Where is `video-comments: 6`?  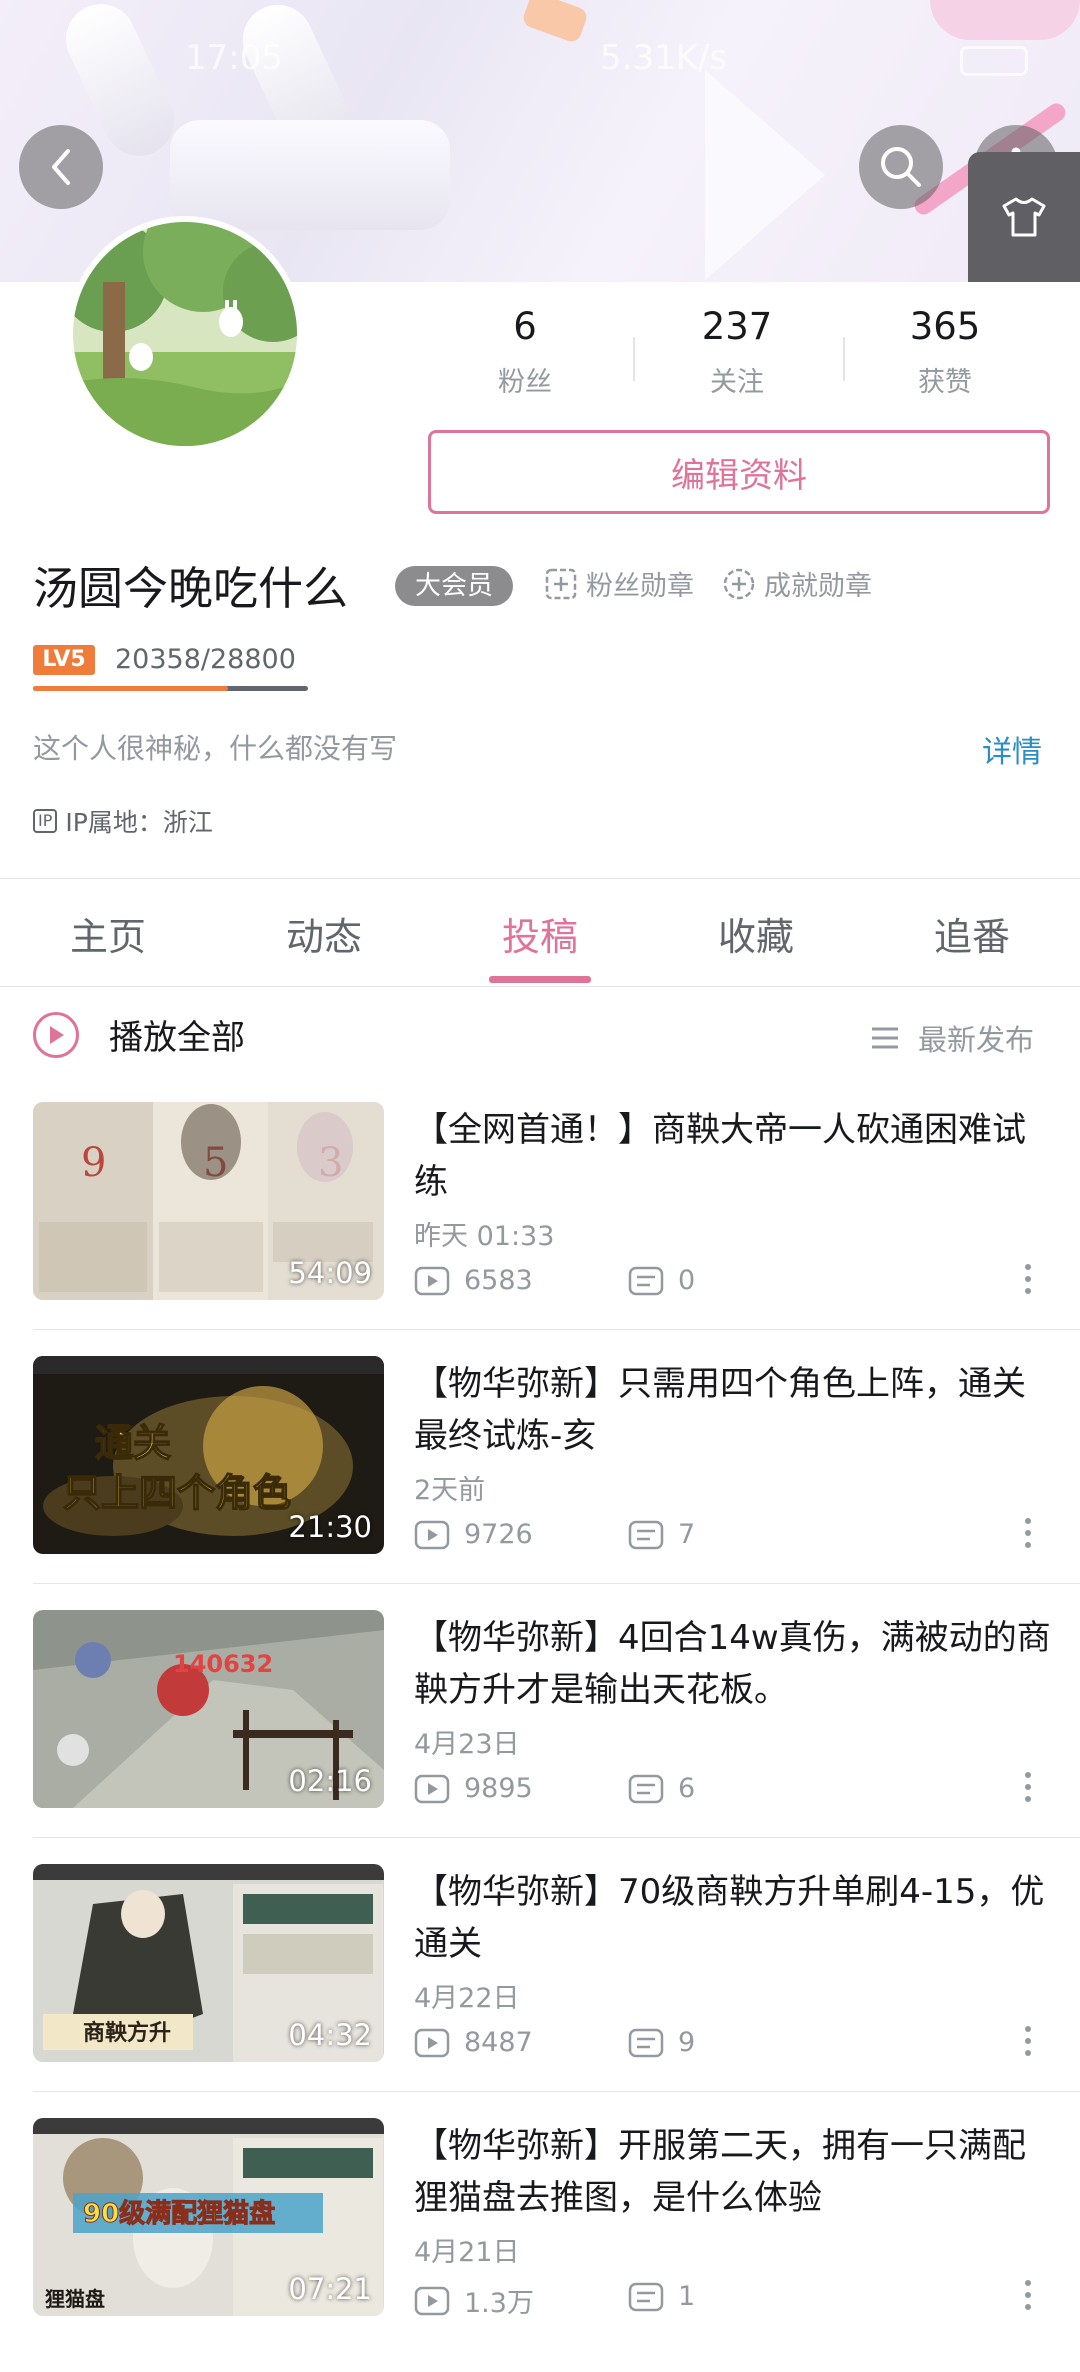
video-comments: 6 is located at coordinates (661, 1788).